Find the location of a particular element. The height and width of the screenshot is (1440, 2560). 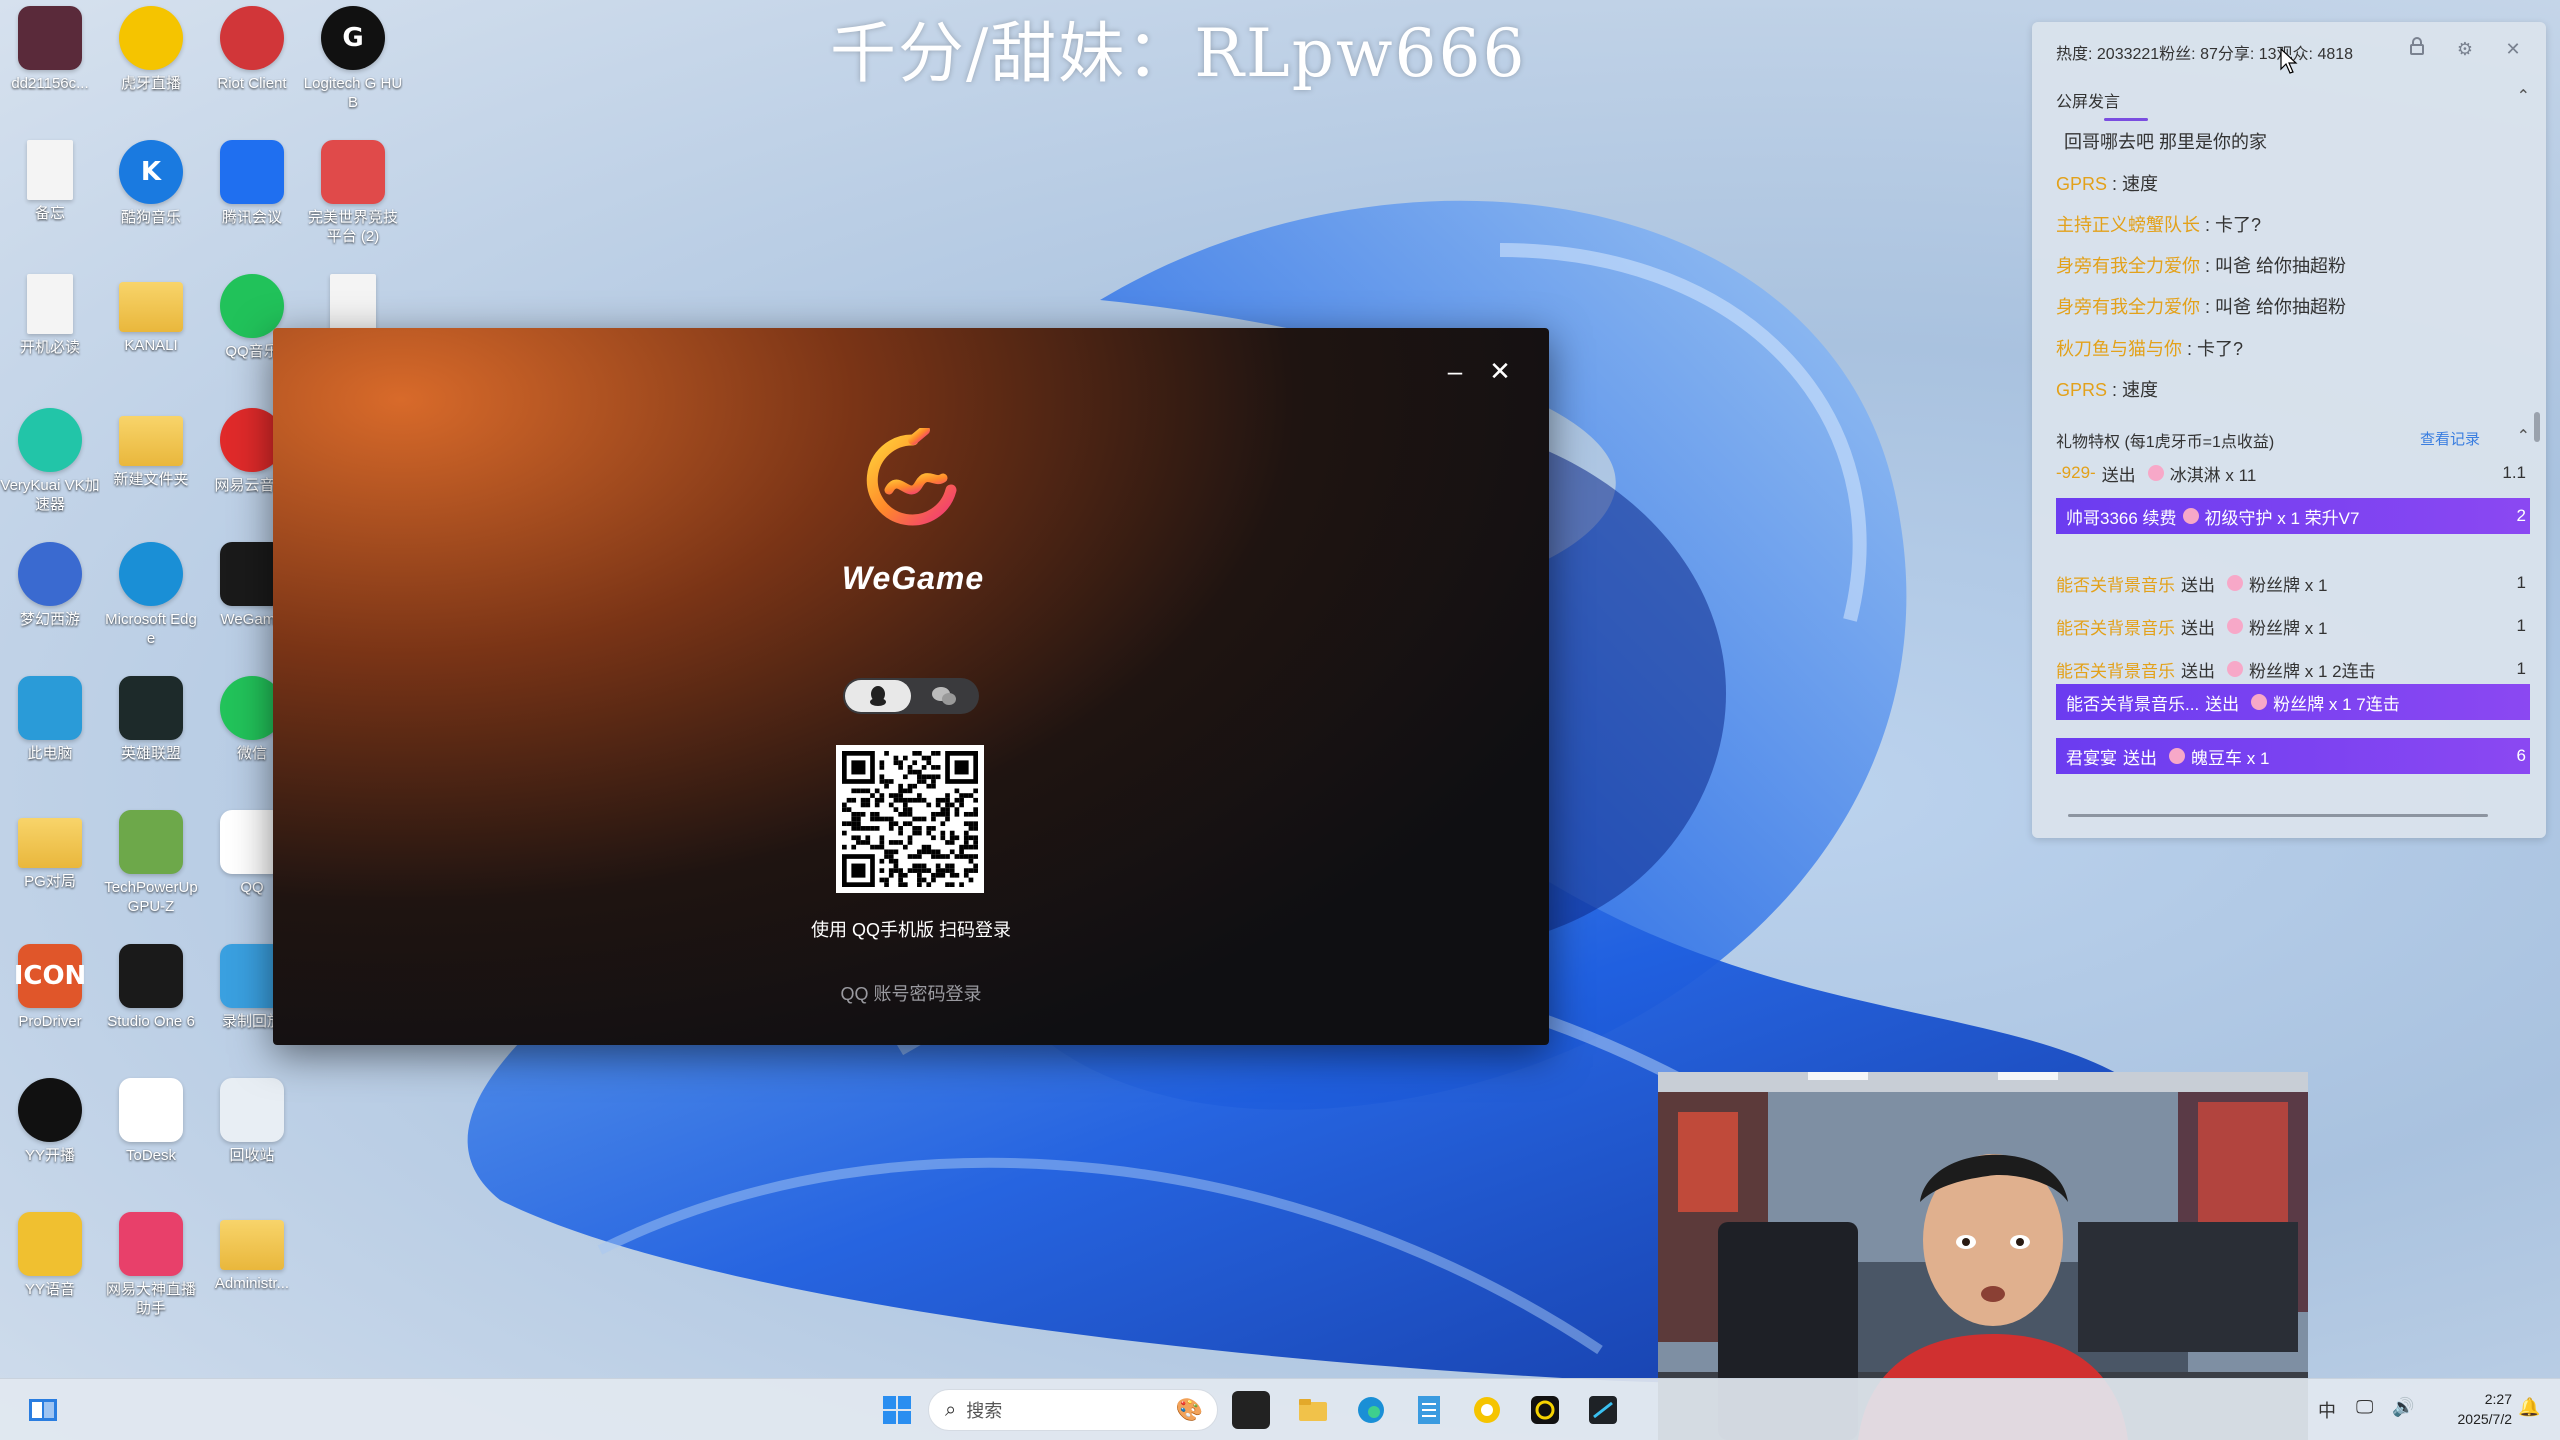

wegame-brand-text: WeGame is located at coordinates (913, 578).